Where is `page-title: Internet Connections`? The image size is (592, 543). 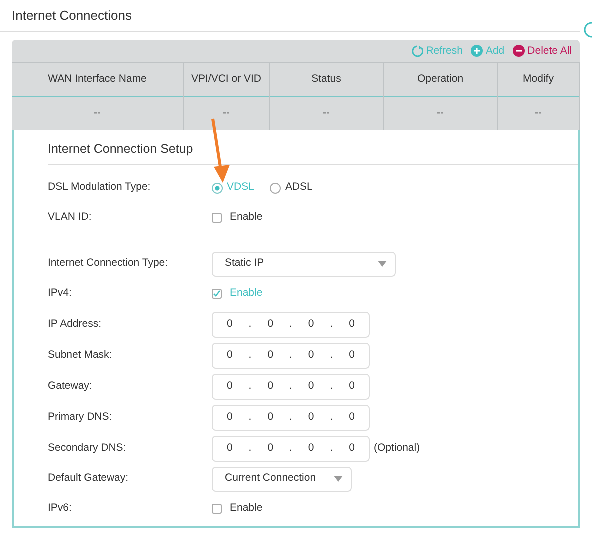
page-title: Internet Connections is located at coordinates (290, 16).